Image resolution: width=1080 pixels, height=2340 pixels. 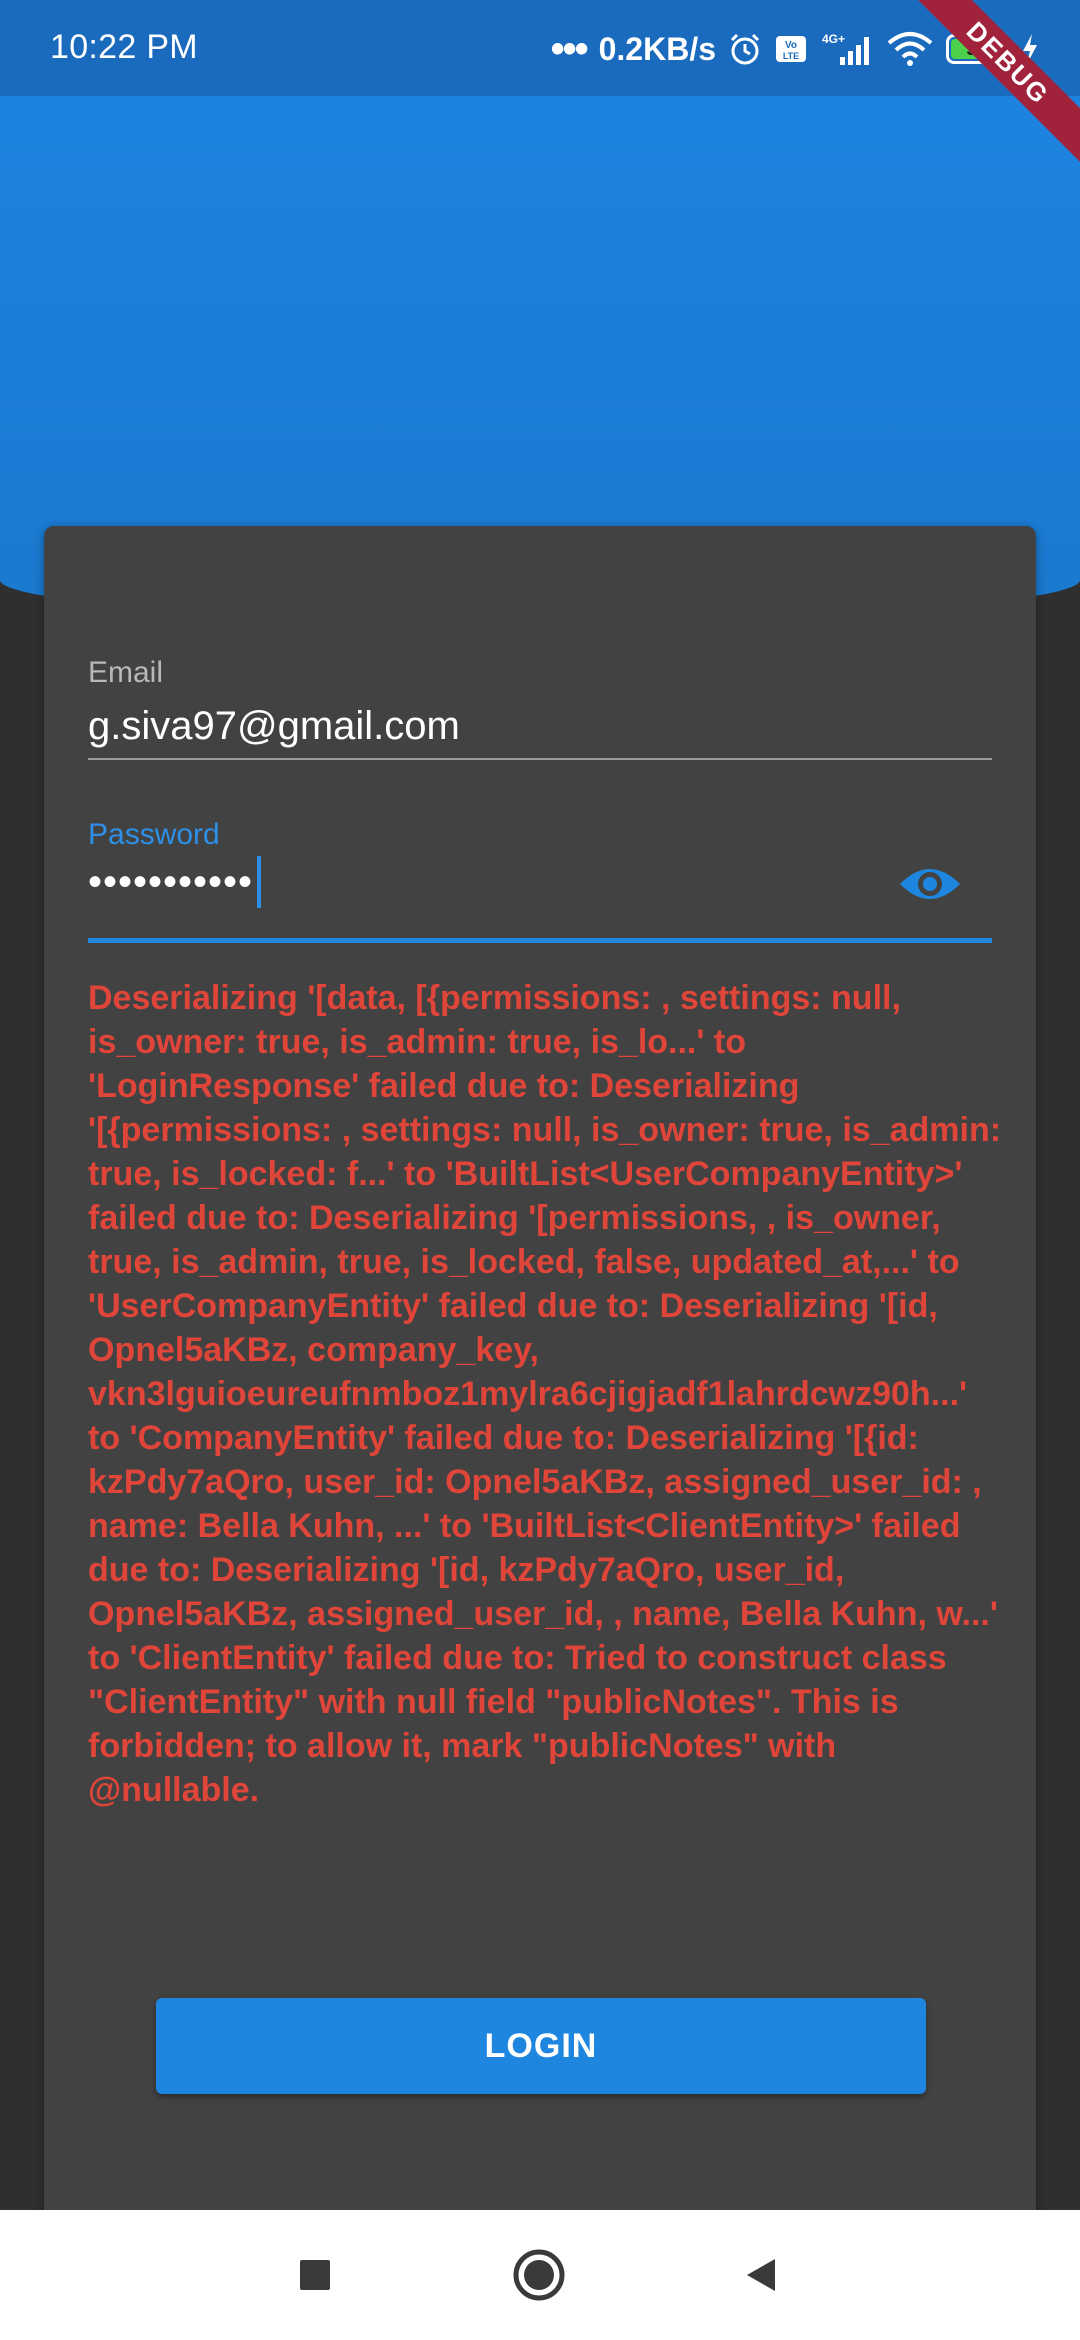 I want to click on password-label: Password, so click(x=154, y=834).